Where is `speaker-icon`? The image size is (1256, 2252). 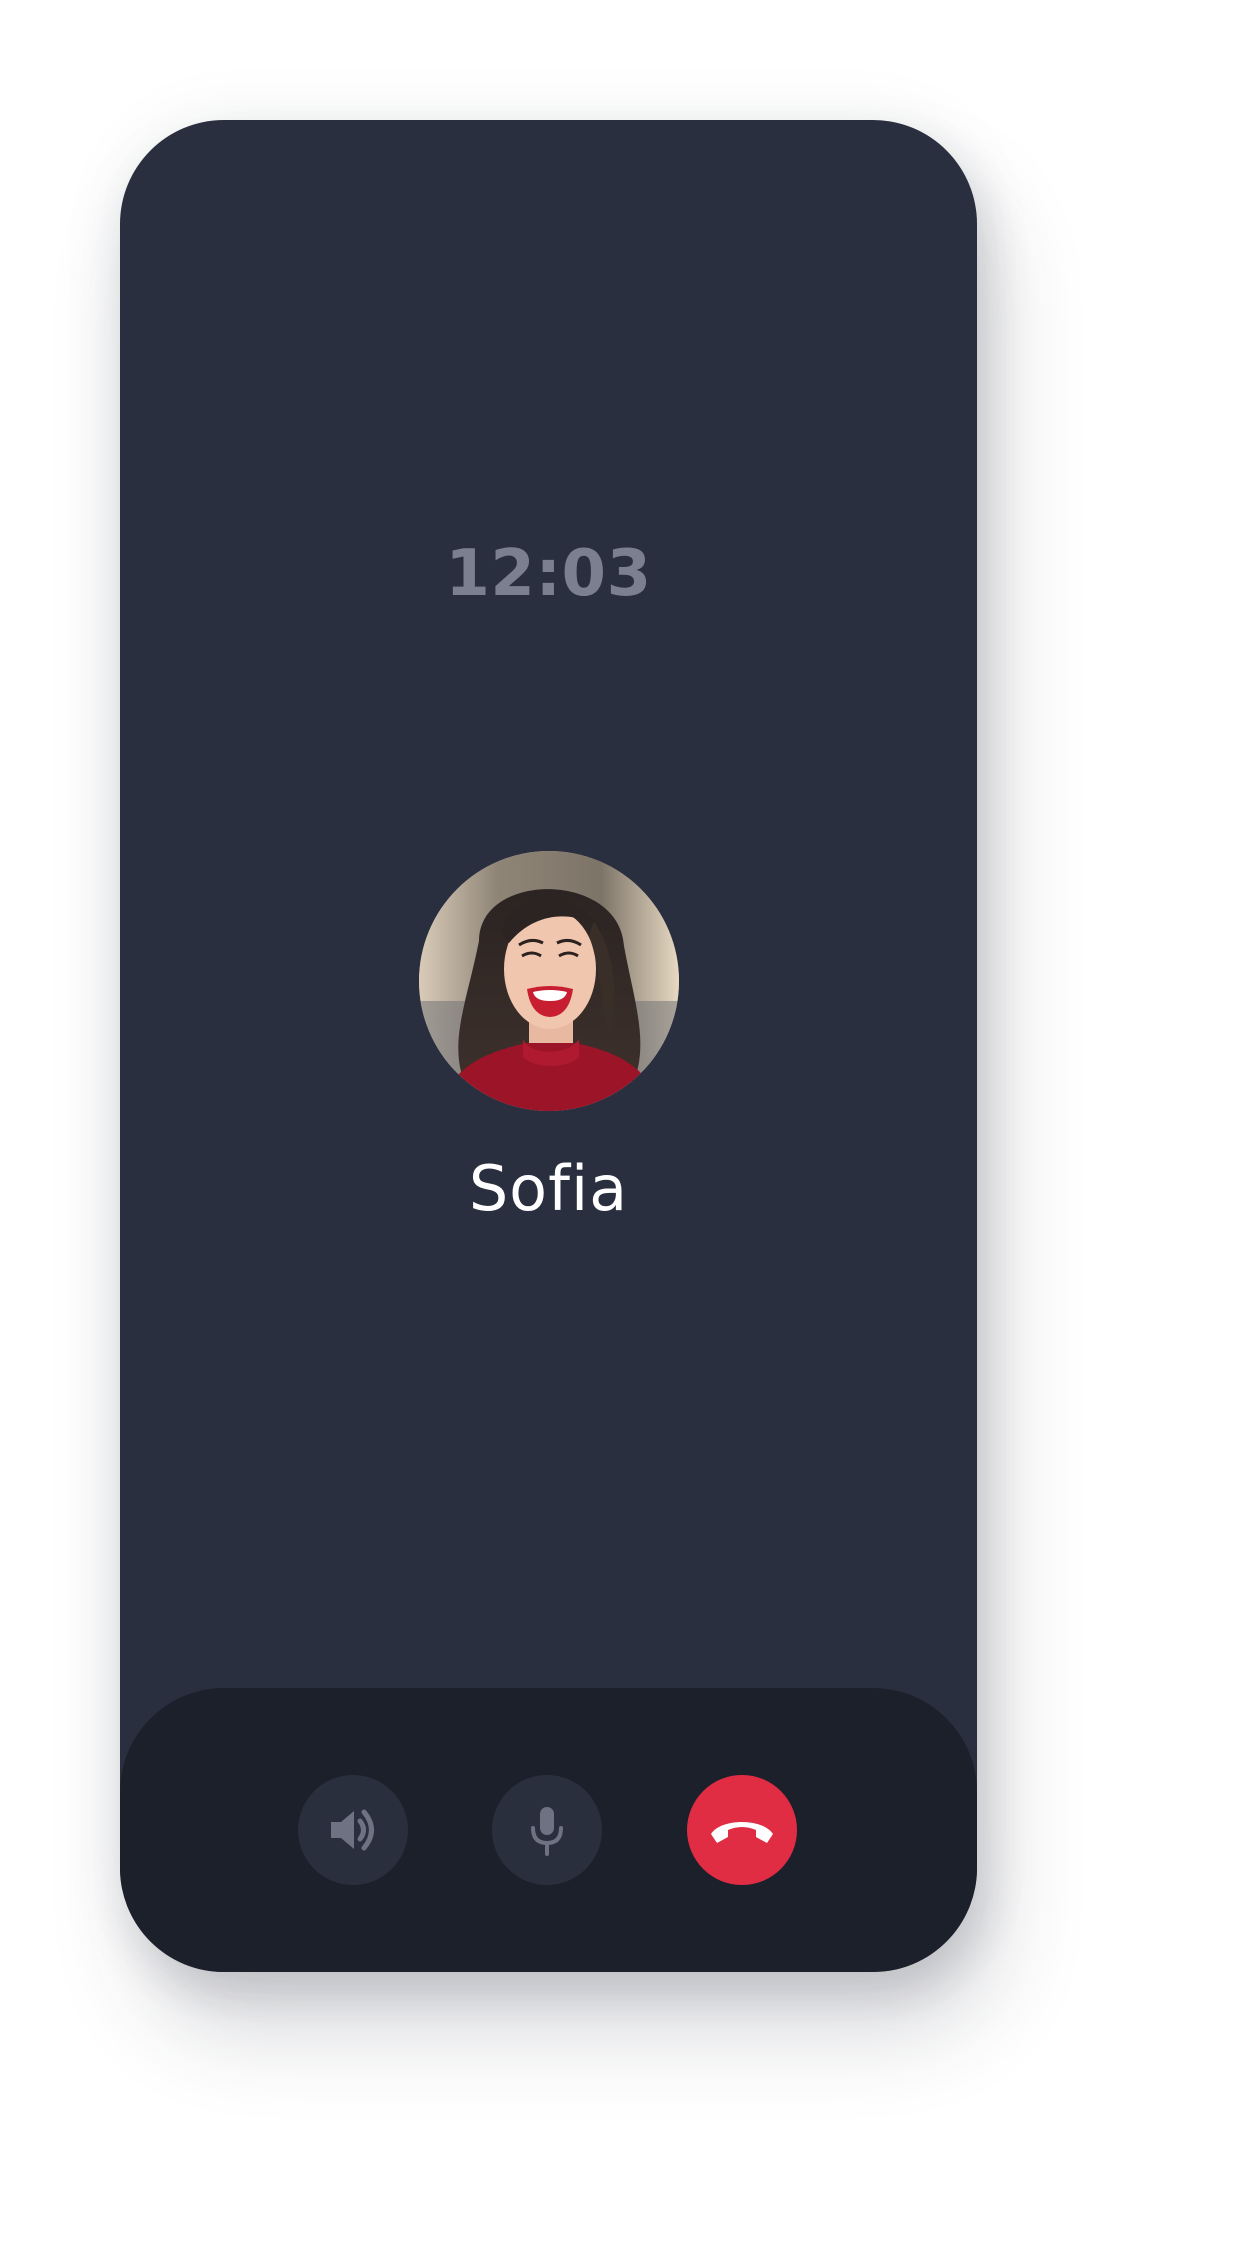
speaker-icon is located at coordinates (352, 1830).